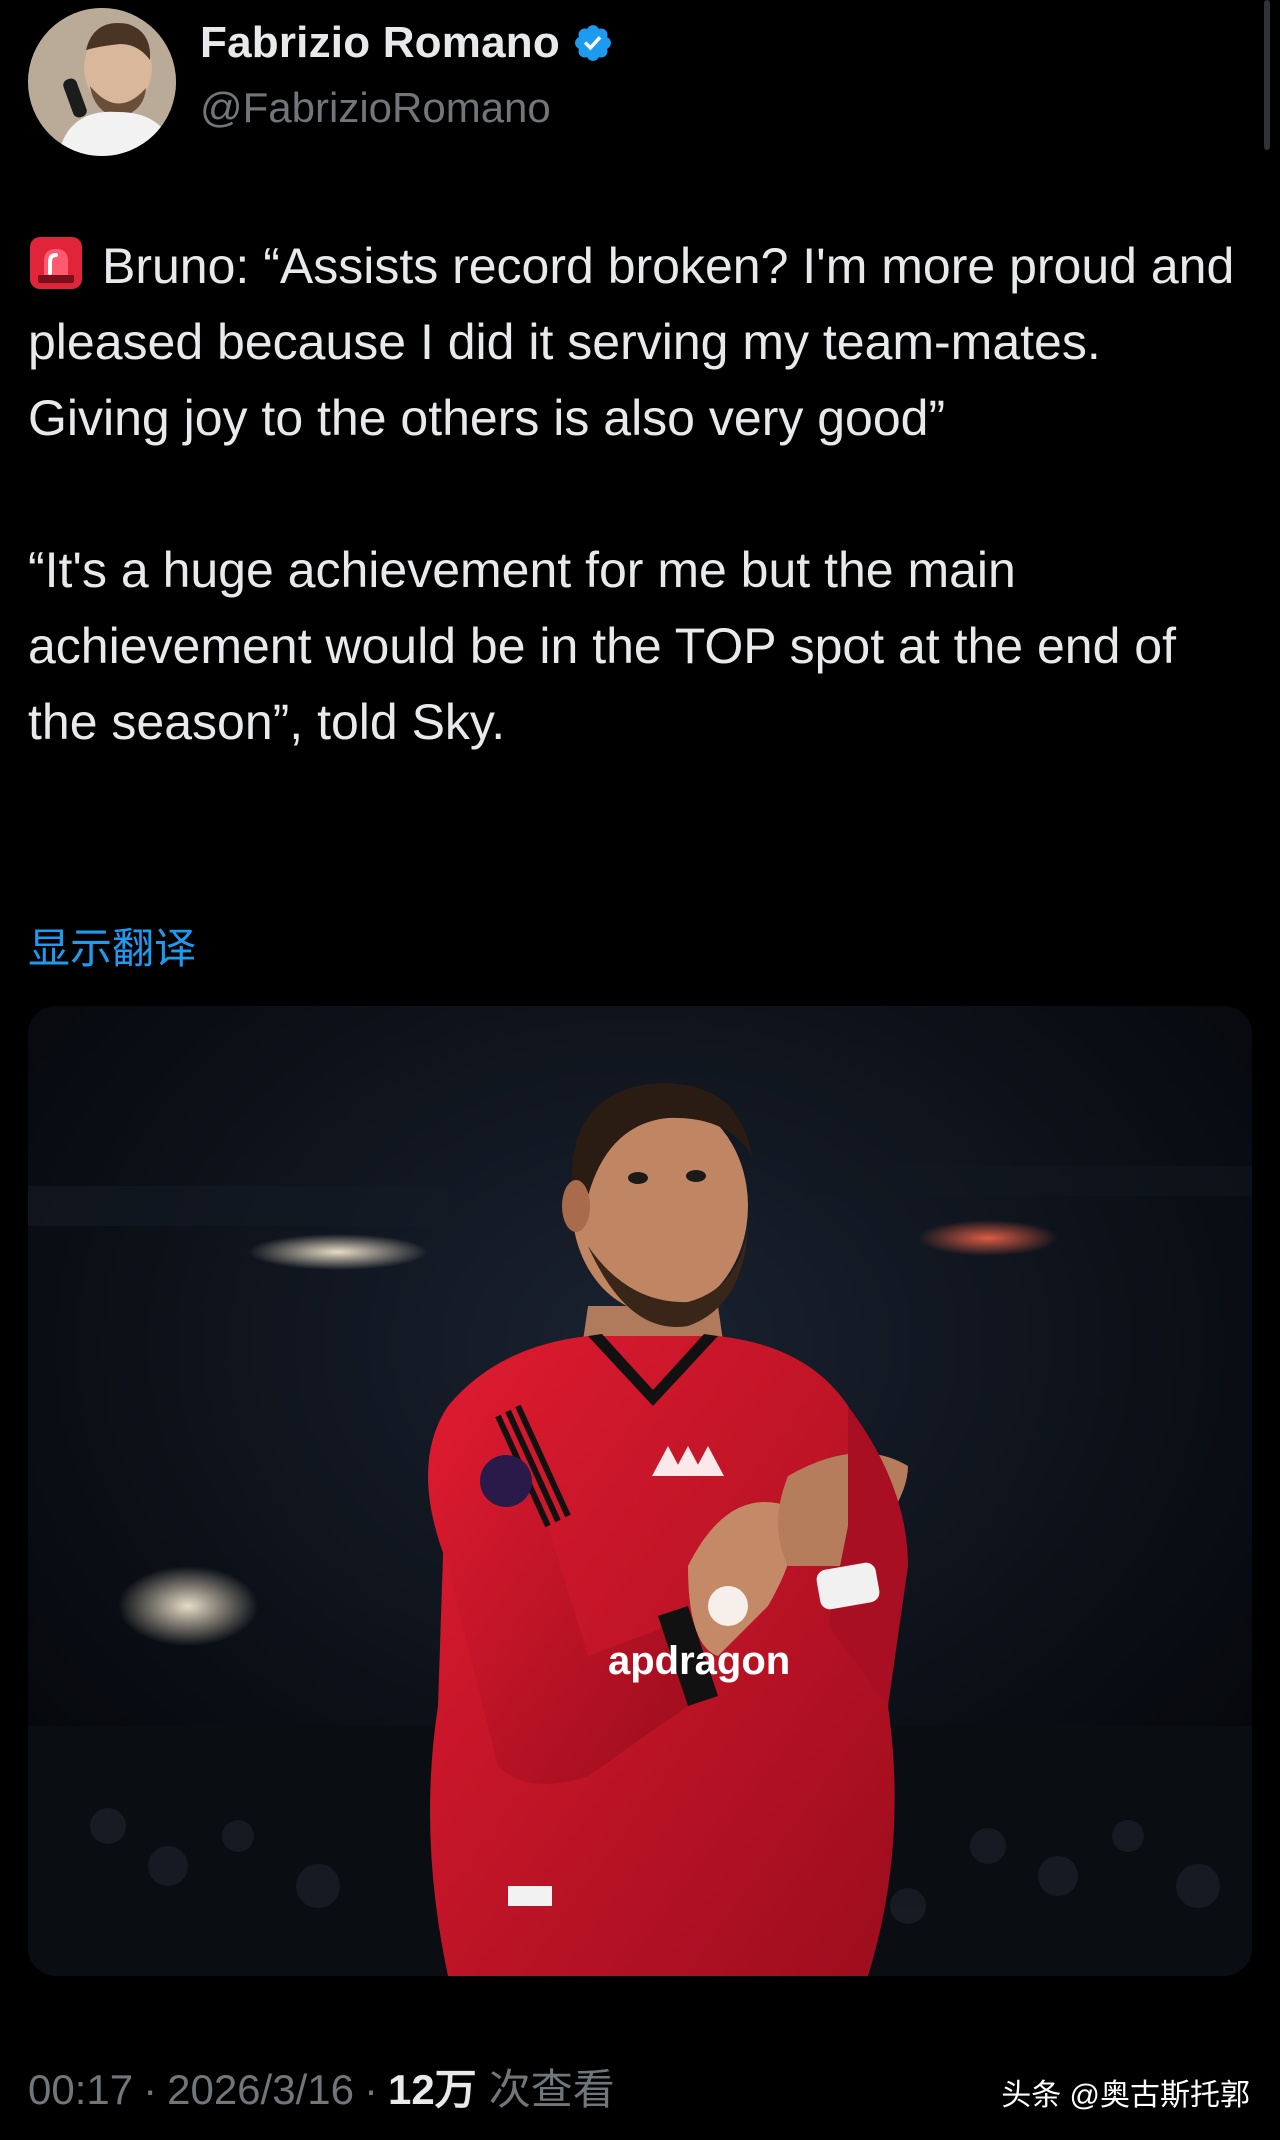 The height and width of the screenshot is (2140, 1280). I want to click on avatar, so click(102, 82).